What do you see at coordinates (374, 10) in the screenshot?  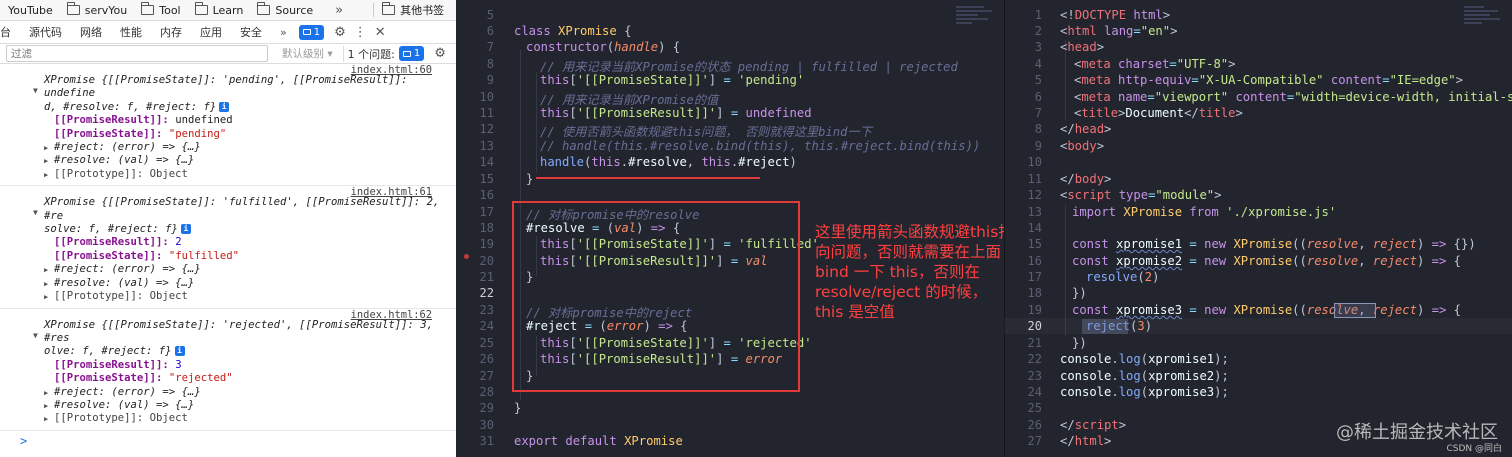 I see `bookmarks-divider` at bounding box center [374, 10].